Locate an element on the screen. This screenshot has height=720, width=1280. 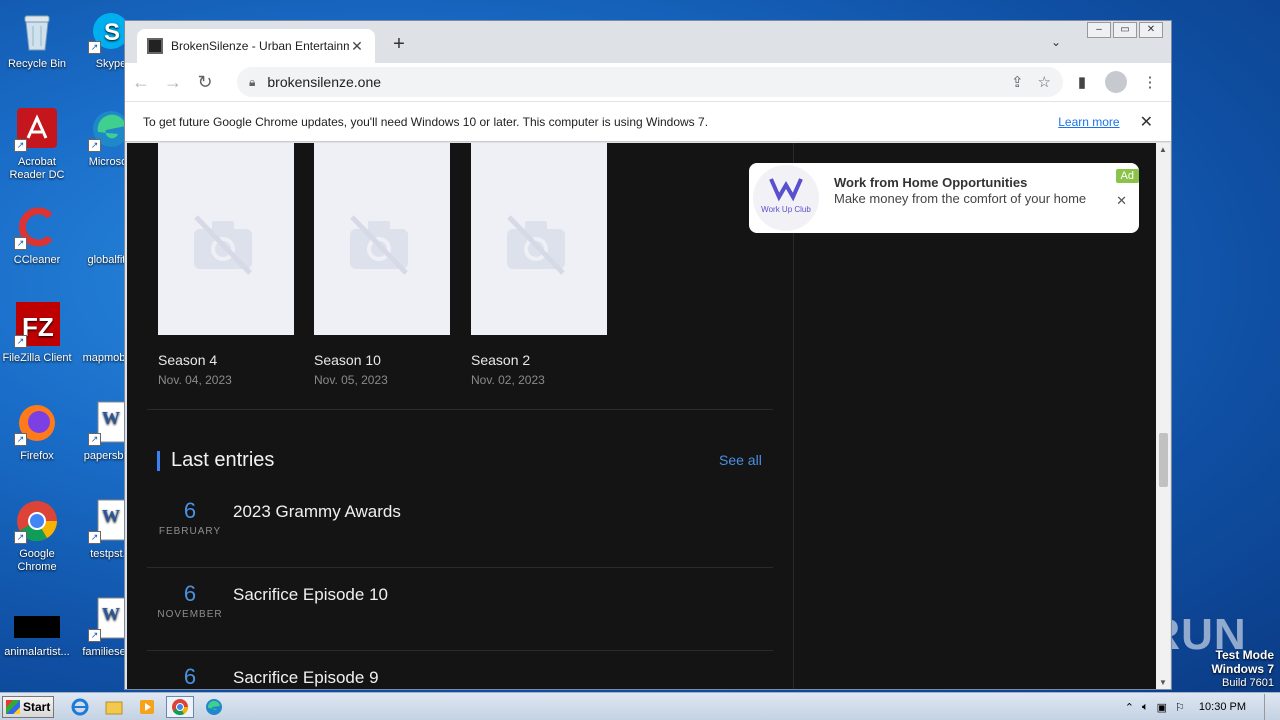
address-bar: 🔒︎ brokensilenze.one ⇪ ☆ is located at coordinates (650, 82).